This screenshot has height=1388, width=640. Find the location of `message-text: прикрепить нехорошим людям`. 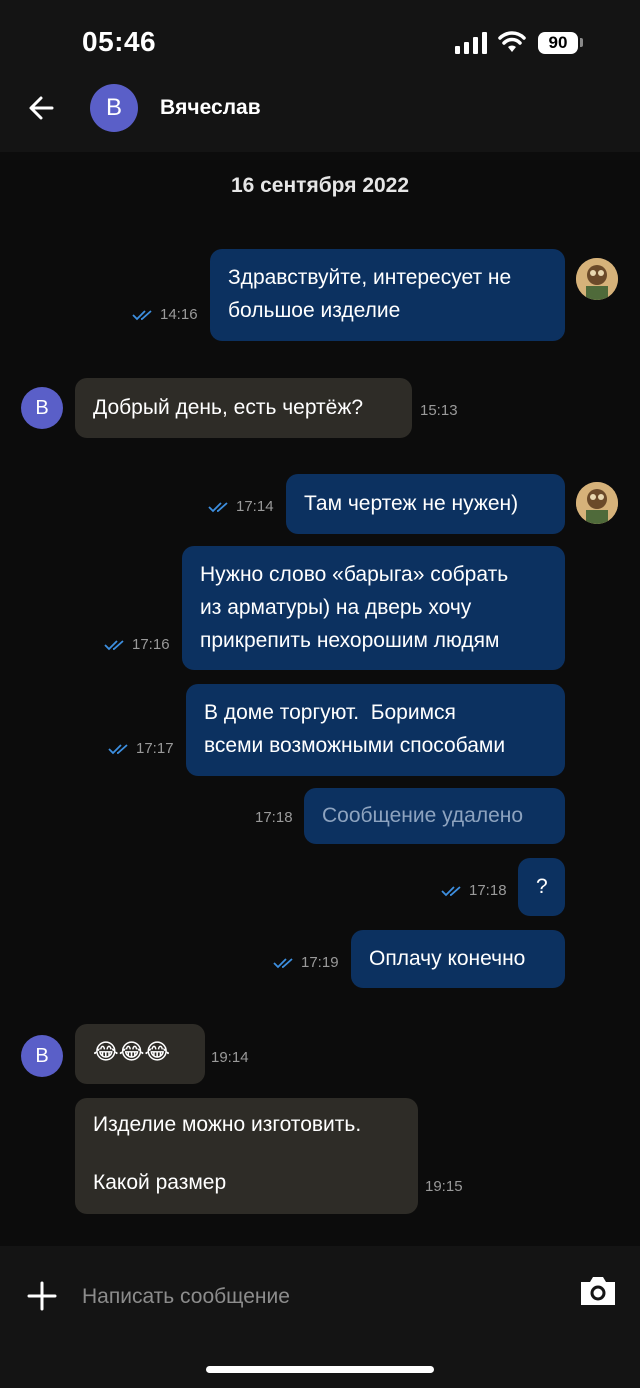

message-text: прикрепить нехорошим людям is located at coordinates (350, 640).